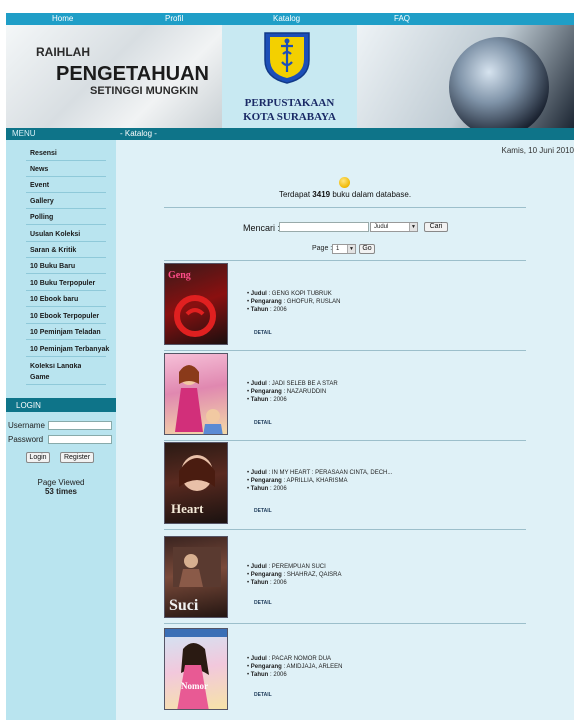 The height and width of the screenshot is (720, 574). I want to click on chevron-down-icon: ▼, so click(351, 249).